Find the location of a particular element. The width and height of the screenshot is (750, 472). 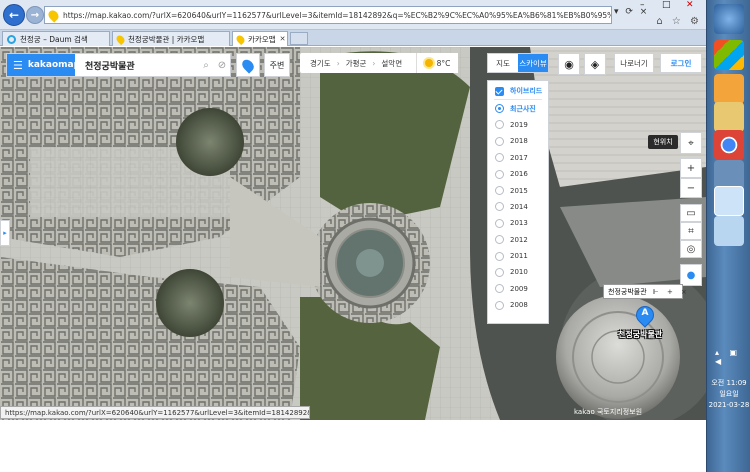

hybrid-checkbox: 하이브리드 is located at coordinates (518, 91).